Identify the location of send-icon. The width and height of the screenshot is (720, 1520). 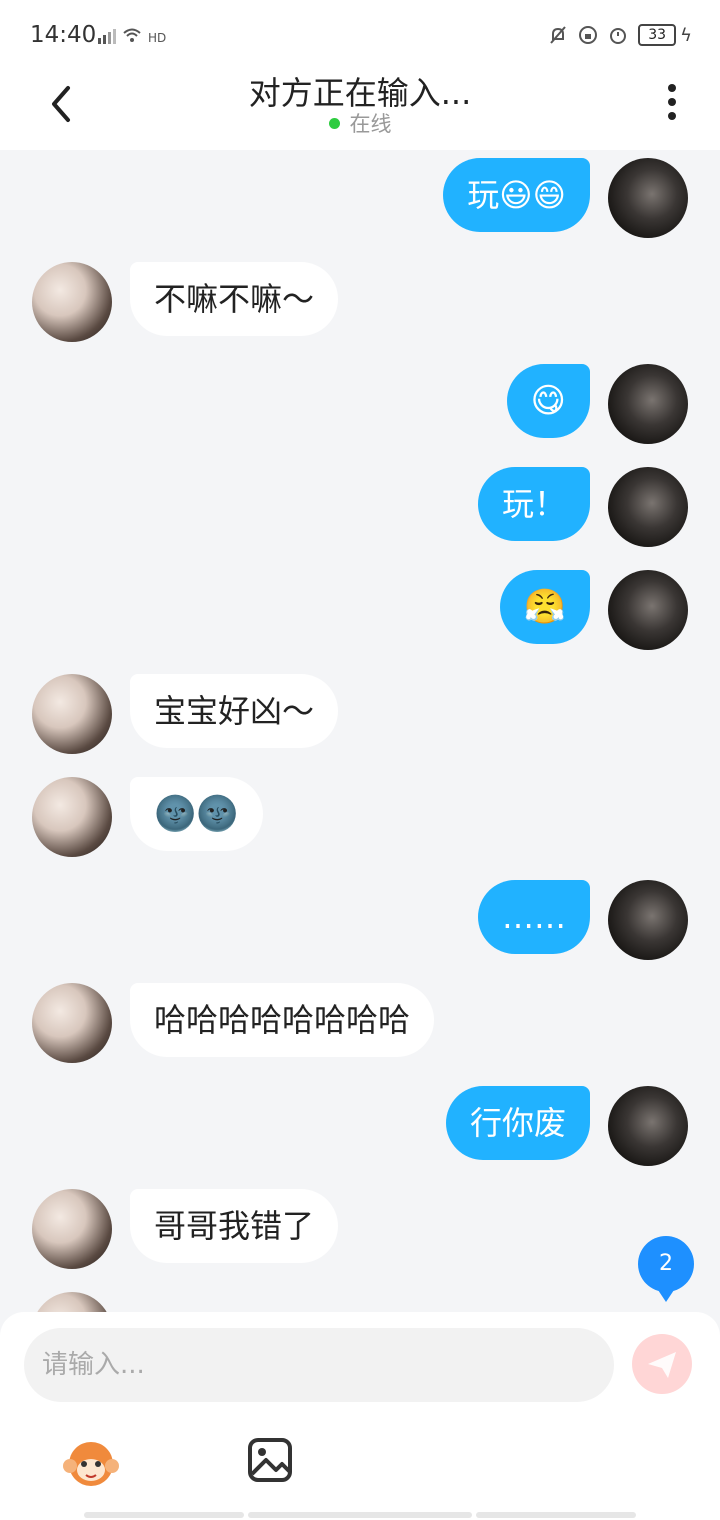
(662, 1365).